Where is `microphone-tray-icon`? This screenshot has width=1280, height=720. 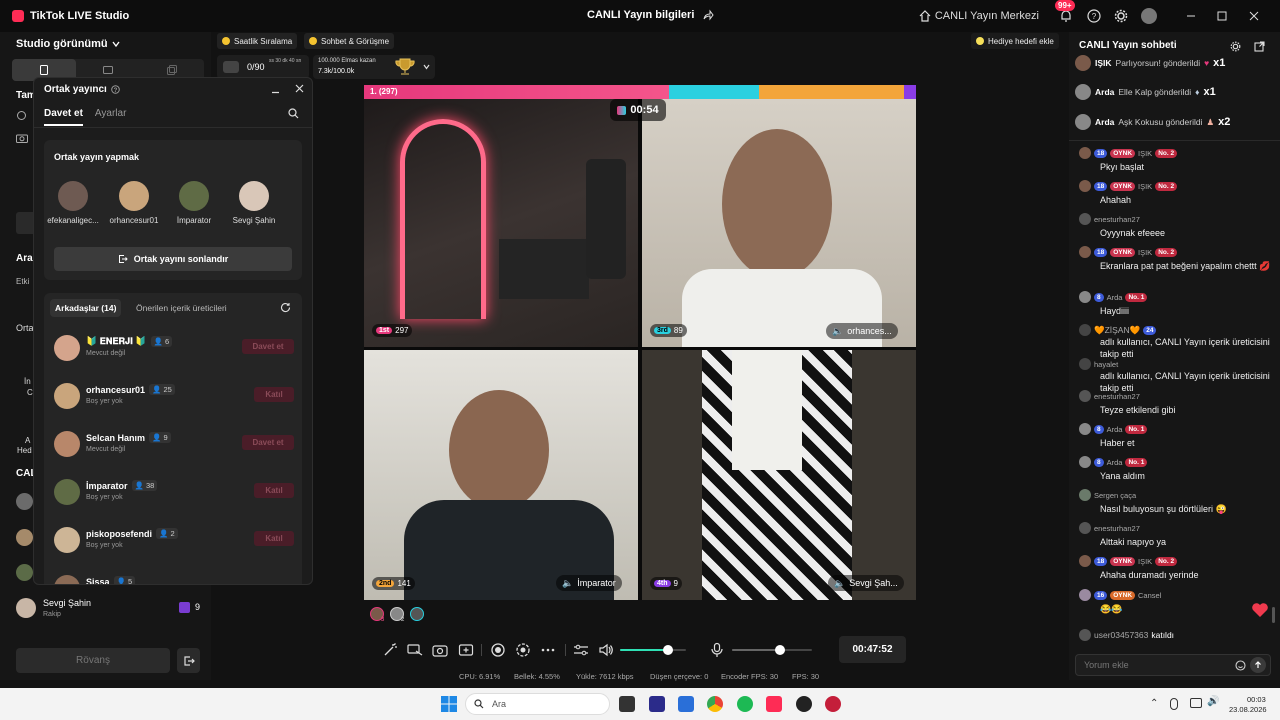 microphone-tray-icon is located at coordinates (1174, 704).